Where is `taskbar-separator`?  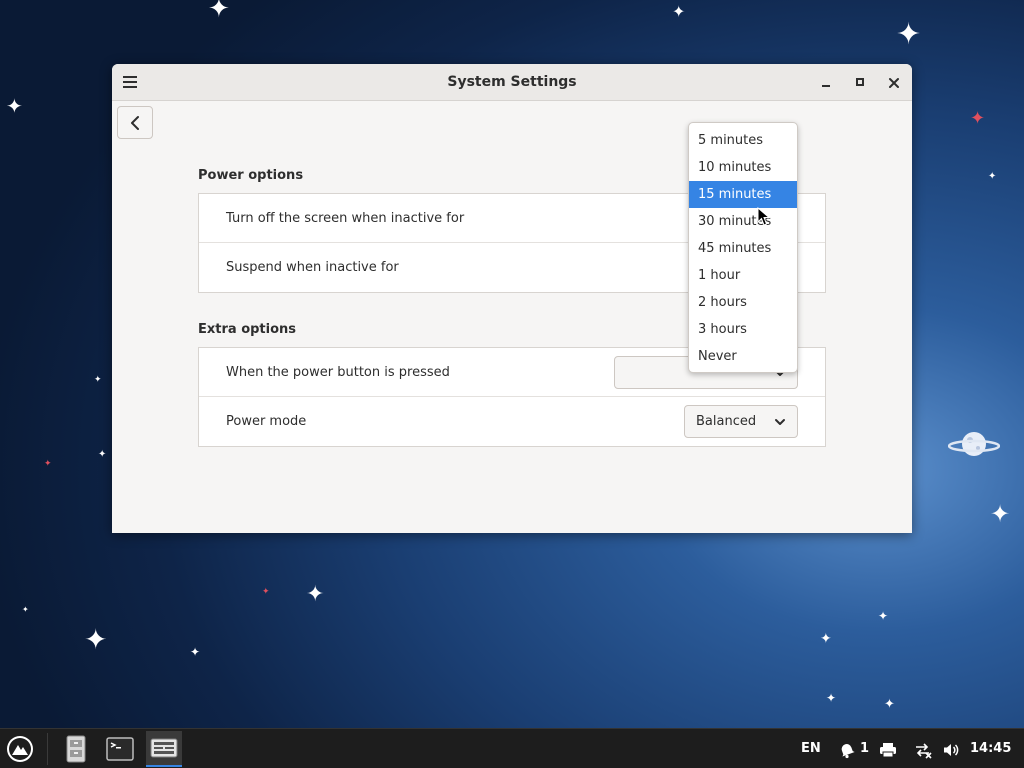 taskbar-separator is located at coordinates (47, 749).